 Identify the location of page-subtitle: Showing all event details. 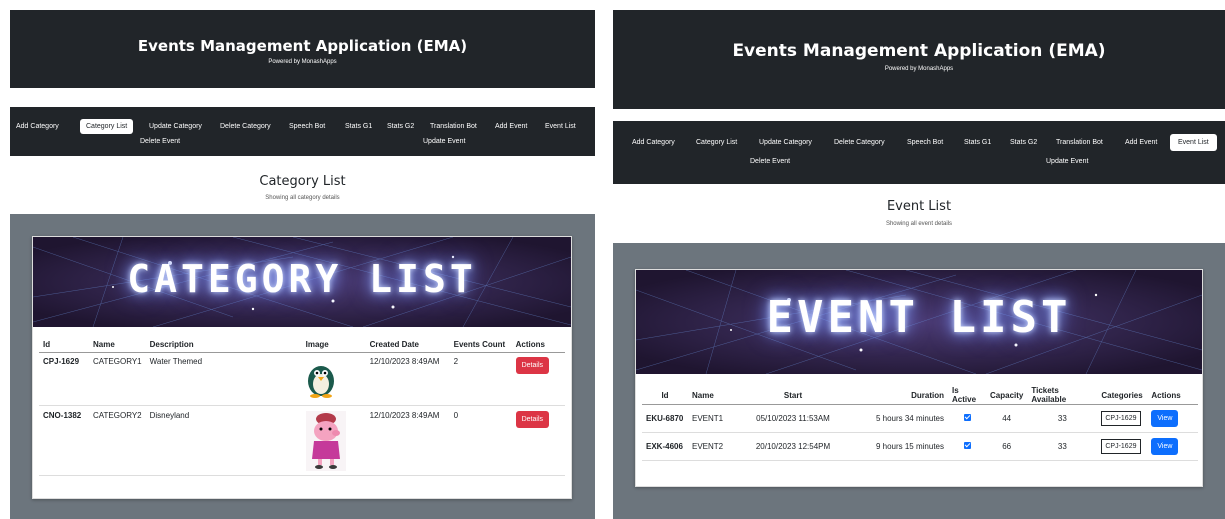
(919, 224).